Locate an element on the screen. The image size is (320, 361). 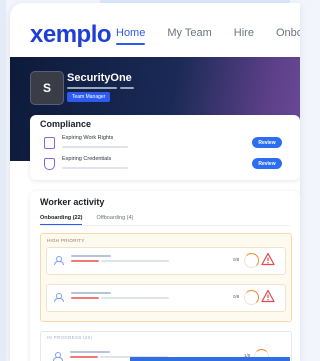
nav-onboard: Onboard is located at coordinates (288, 33).